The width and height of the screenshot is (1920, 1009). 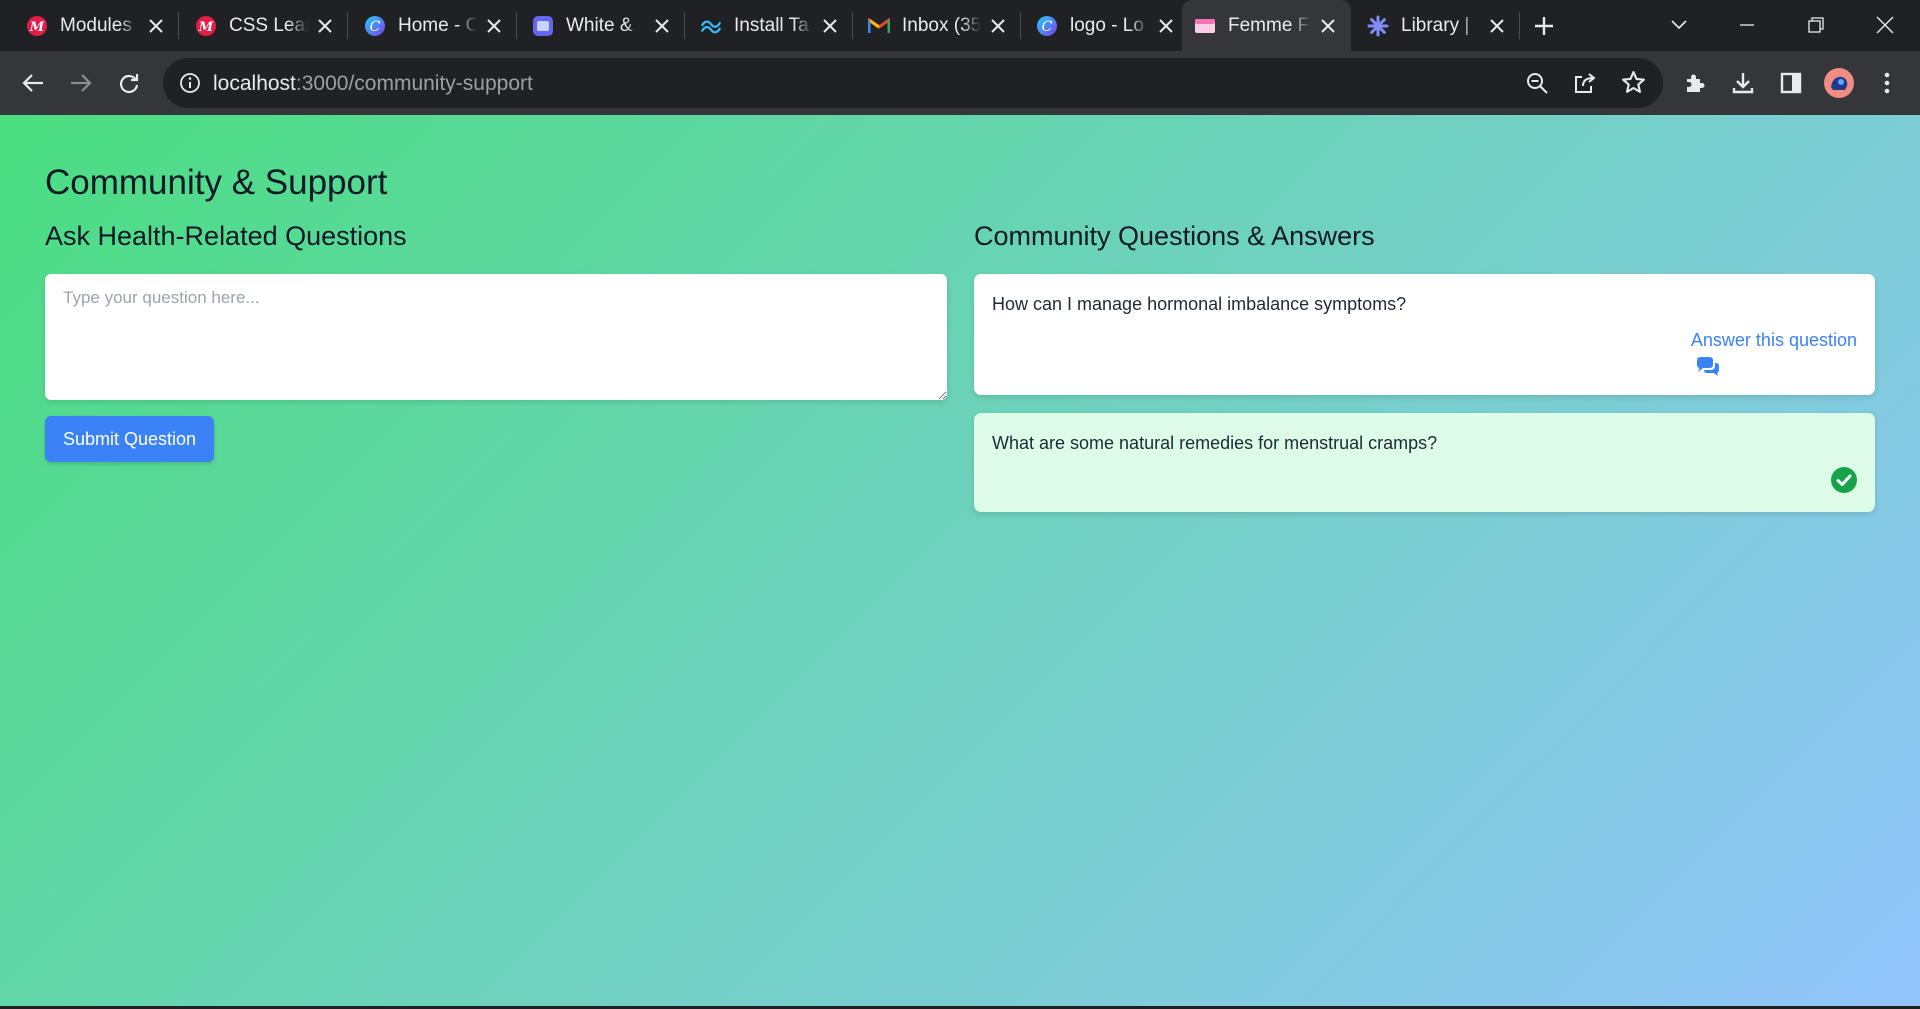 What do you see at coordinates (711, 26) in the screenshot?
I see `tailwind-icon` at bounding box center [711, 26].